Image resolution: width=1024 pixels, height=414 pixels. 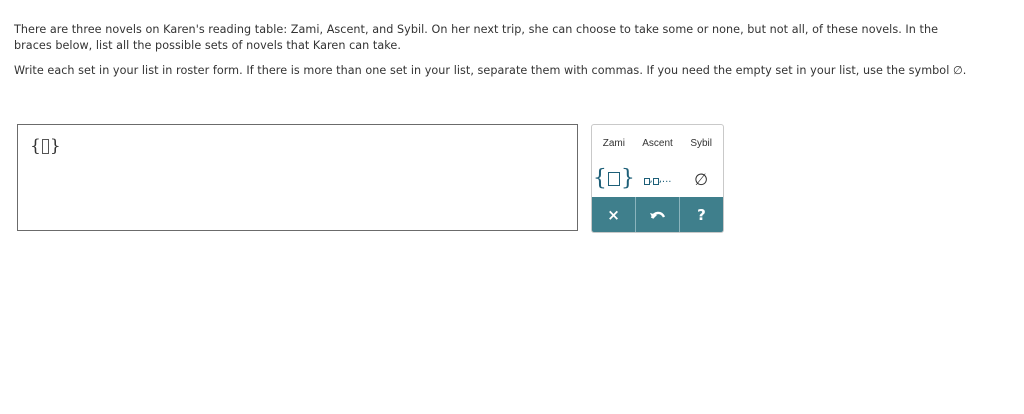 I want to click on answer-input-area: { }, so click(x=297, y=177).